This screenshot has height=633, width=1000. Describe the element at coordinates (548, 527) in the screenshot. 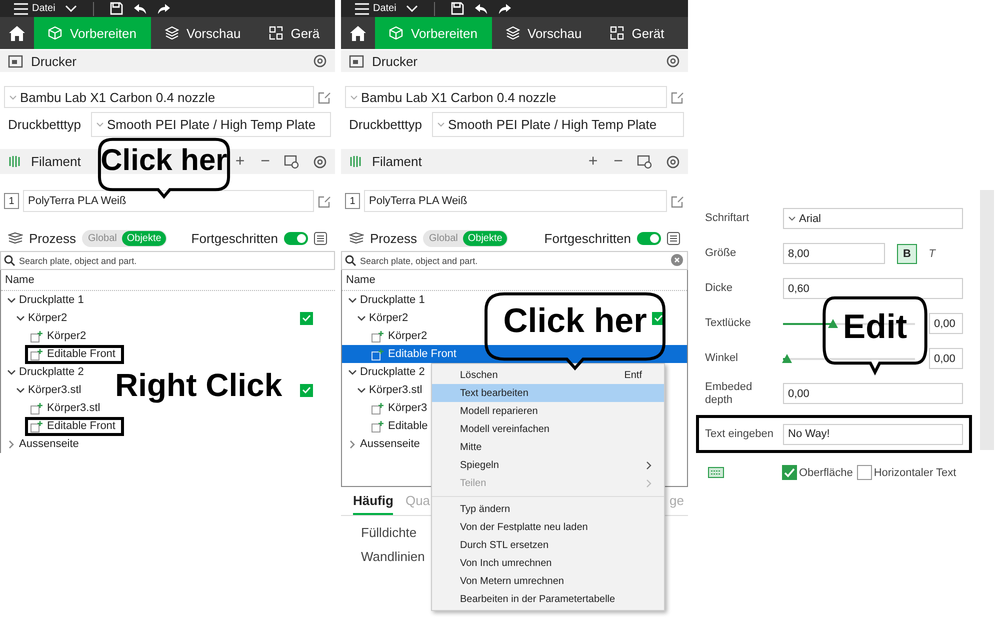

I see `menu-item: Von der Festplatte neu laden` at that location.